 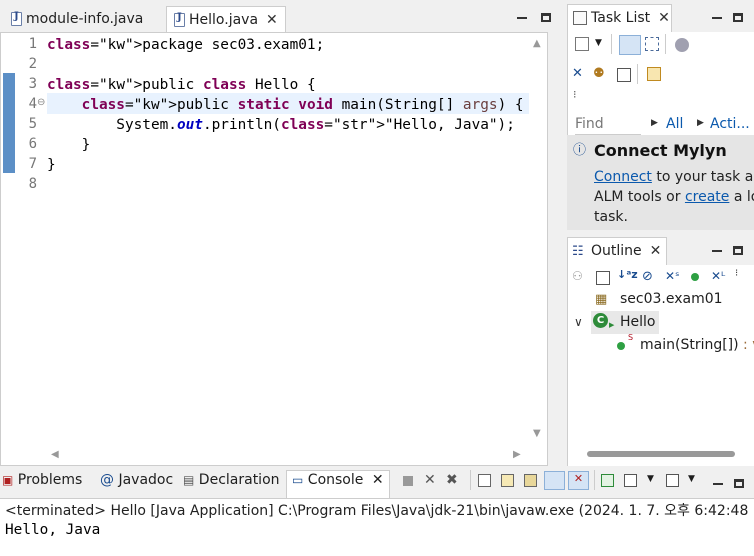 I want to click on console-output: Hello, Java, so click(x=52, y=530).